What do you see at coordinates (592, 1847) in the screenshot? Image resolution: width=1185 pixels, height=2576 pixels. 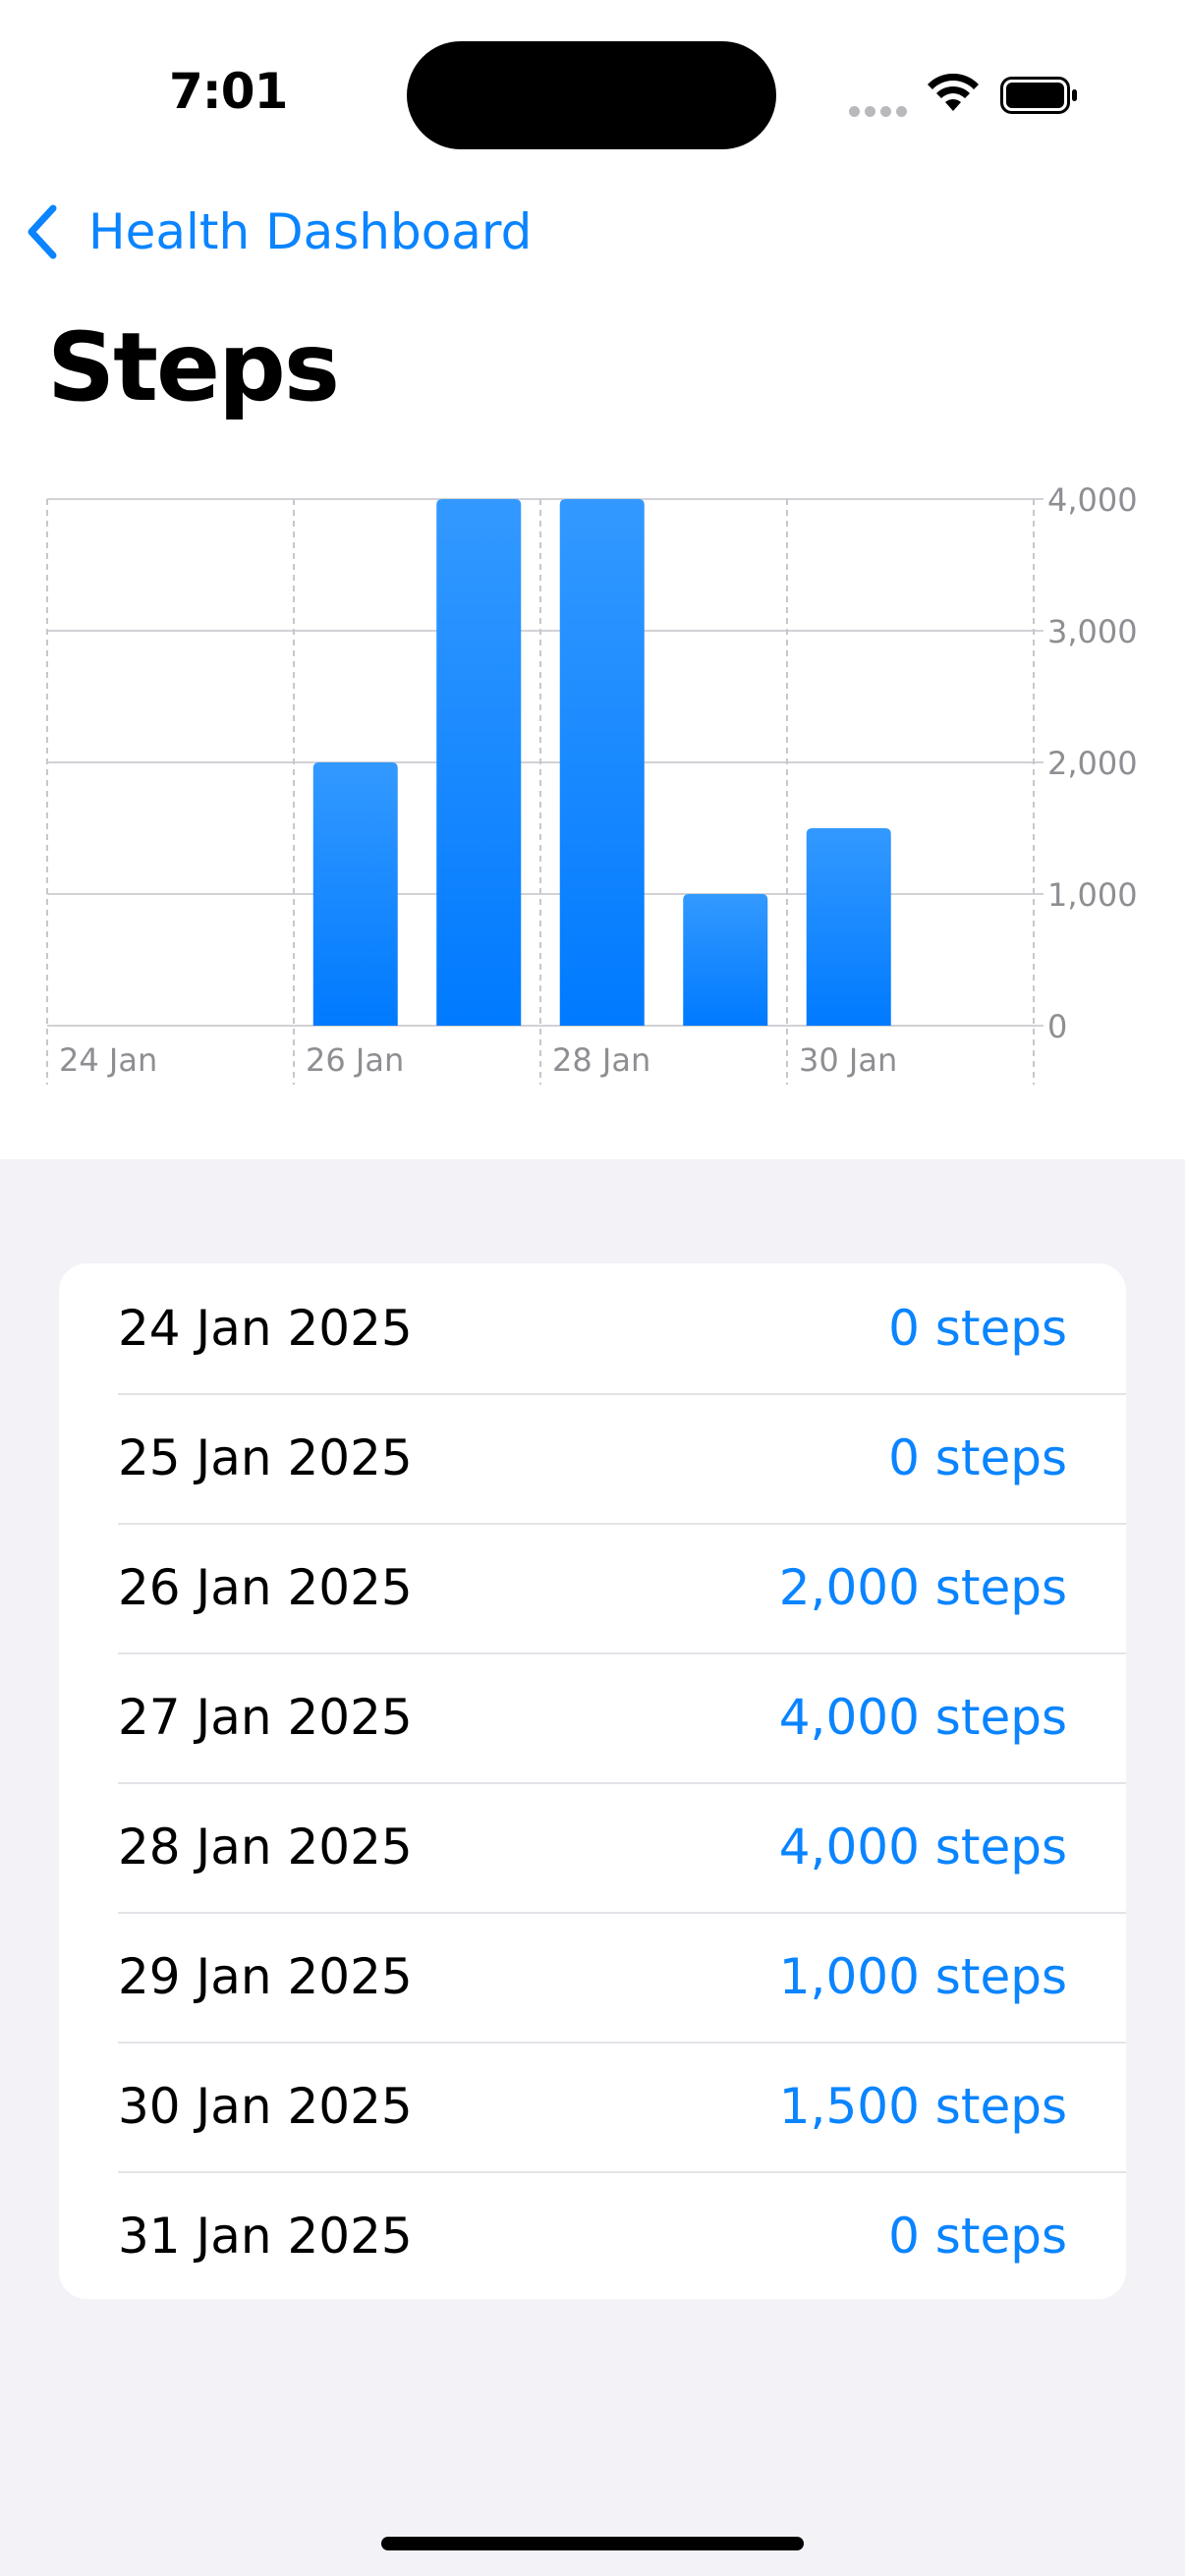 I see `list-item: 28 Jan 2025 4,000 steps` at bounding box center [592, 1847].